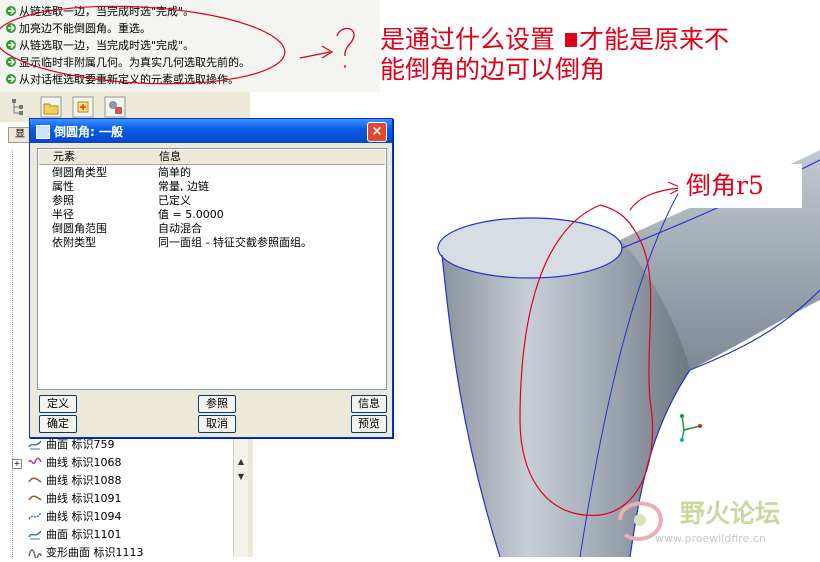  I want to click on fillet-edge-highlight, so click(586, 360).